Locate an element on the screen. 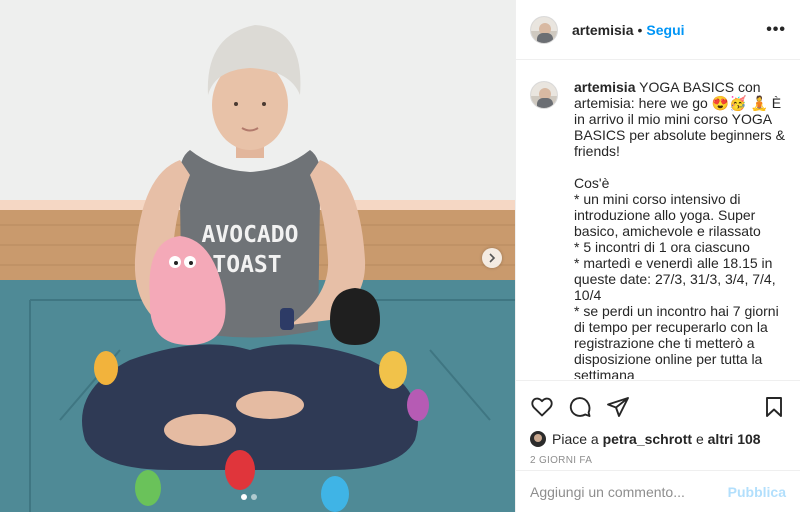 The image size is (800, 512). share-icon is located at coordinates (618, 407).